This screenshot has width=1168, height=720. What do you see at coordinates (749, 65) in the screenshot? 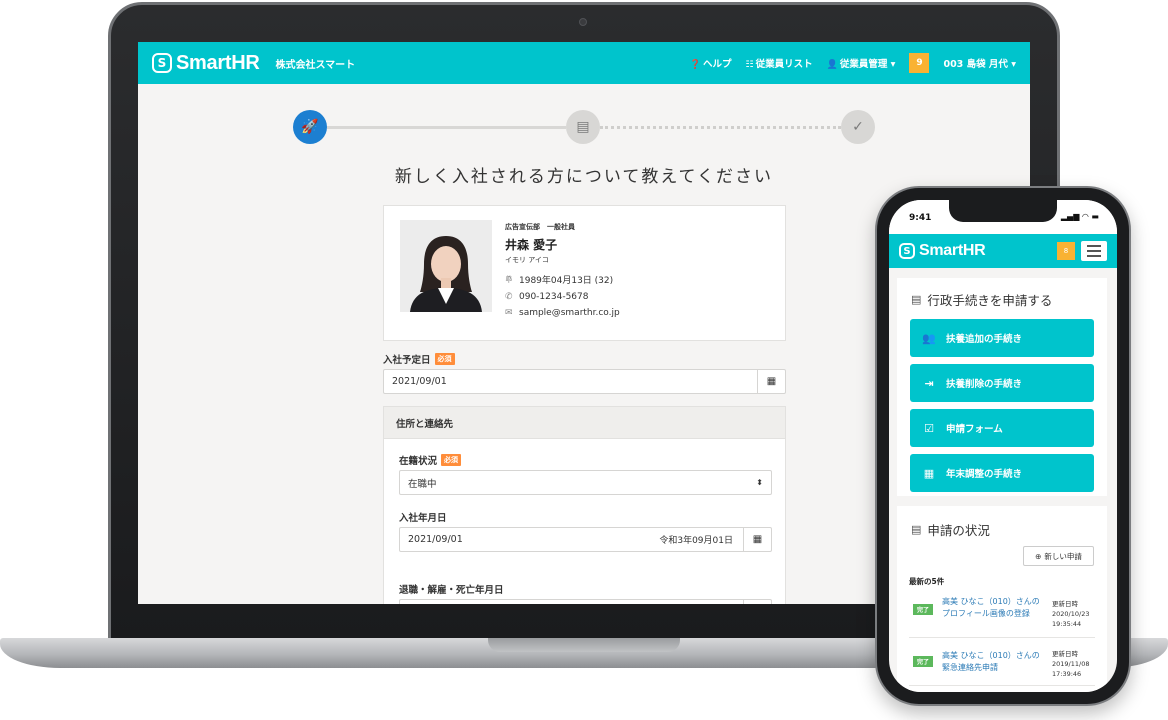
I see `list-icon: ☷` at bounding box center [749, 65].